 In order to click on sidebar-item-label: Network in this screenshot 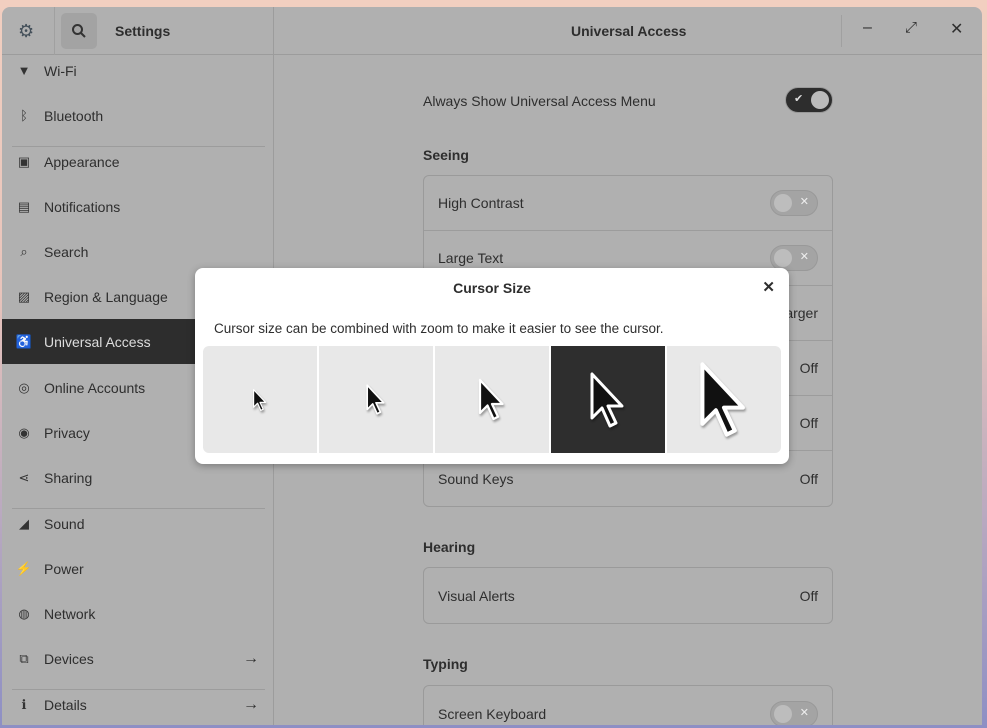, I will do `click(70, 613)`.